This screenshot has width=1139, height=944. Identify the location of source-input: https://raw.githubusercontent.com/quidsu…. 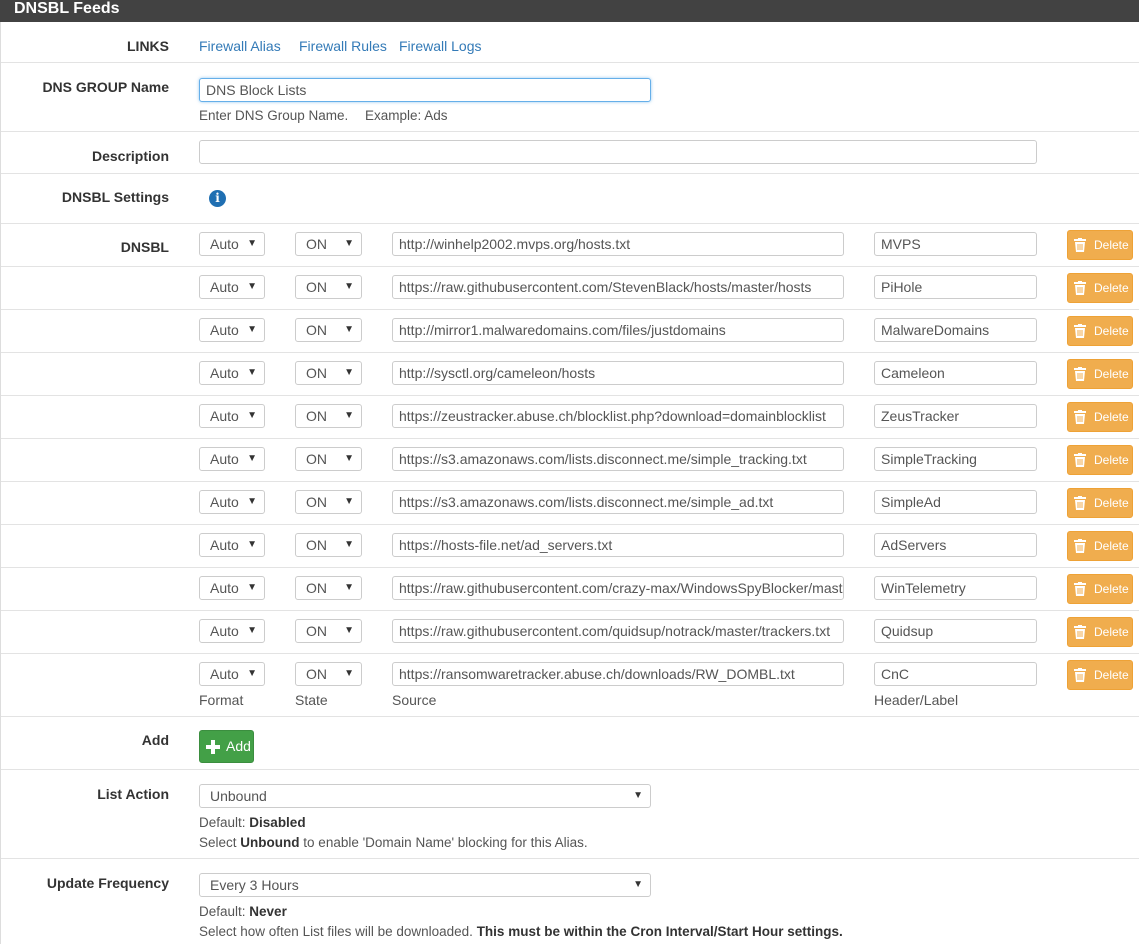
(618, 631).